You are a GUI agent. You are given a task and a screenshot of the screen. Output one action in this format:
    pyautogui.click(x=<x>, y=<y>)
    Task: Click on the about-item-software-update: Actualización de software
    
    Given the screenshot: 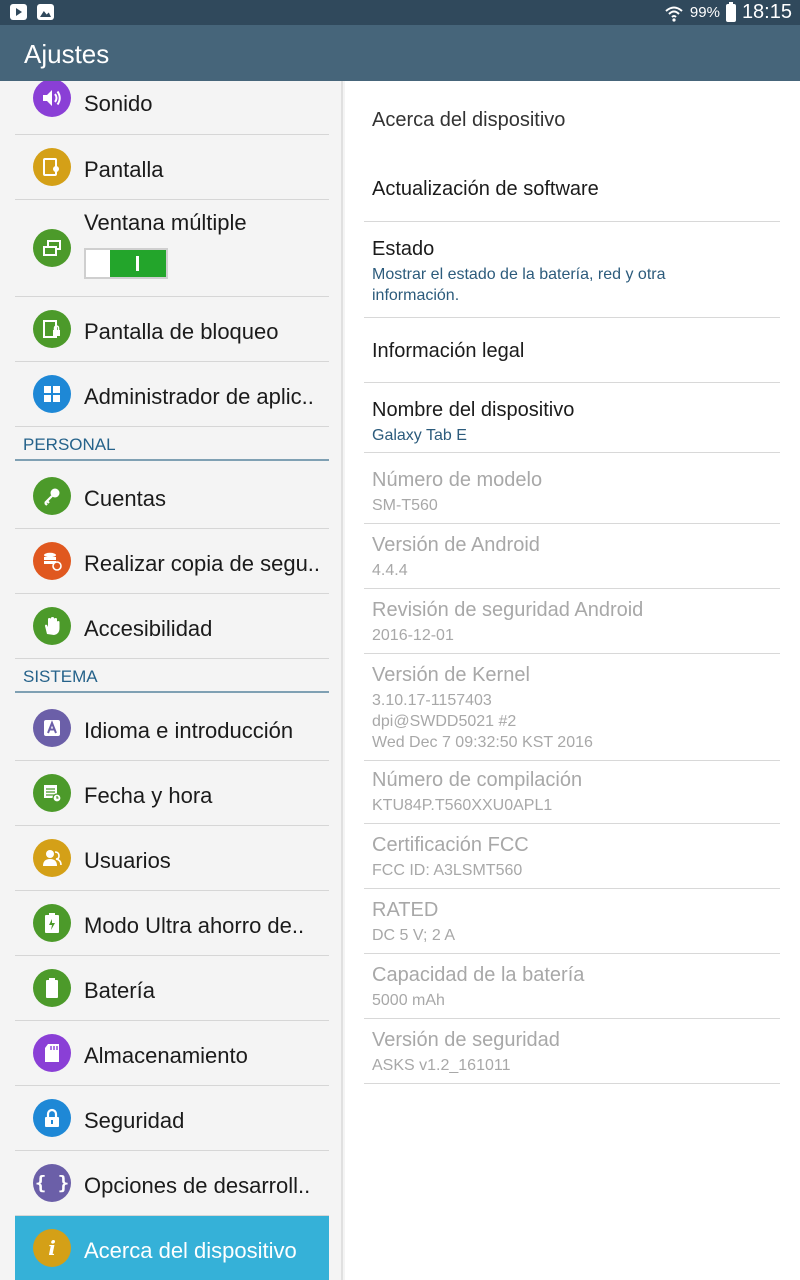 What is the action you would take?
    pyautogui.click(x=572, y=189)
    